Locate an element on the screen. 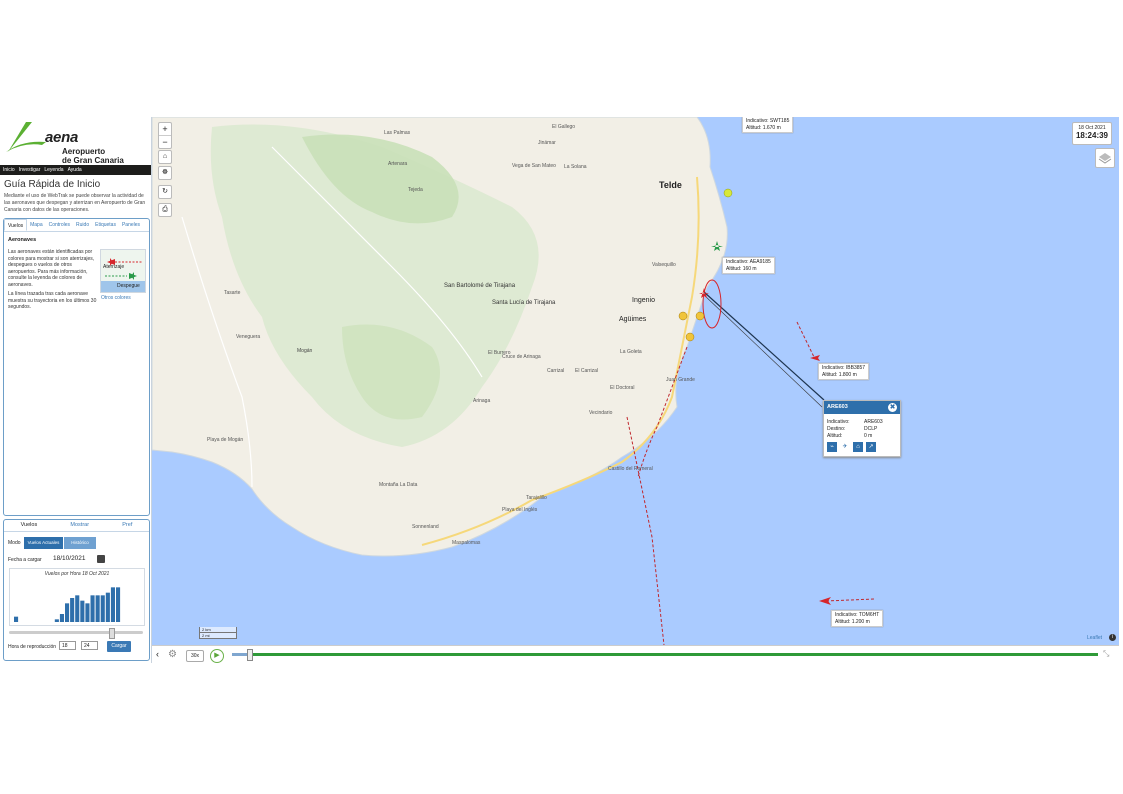 Image resolution: width=1123 pixels, height=794 pixels. callsign-value: TOM6HT is located at coordinates (869, 615).